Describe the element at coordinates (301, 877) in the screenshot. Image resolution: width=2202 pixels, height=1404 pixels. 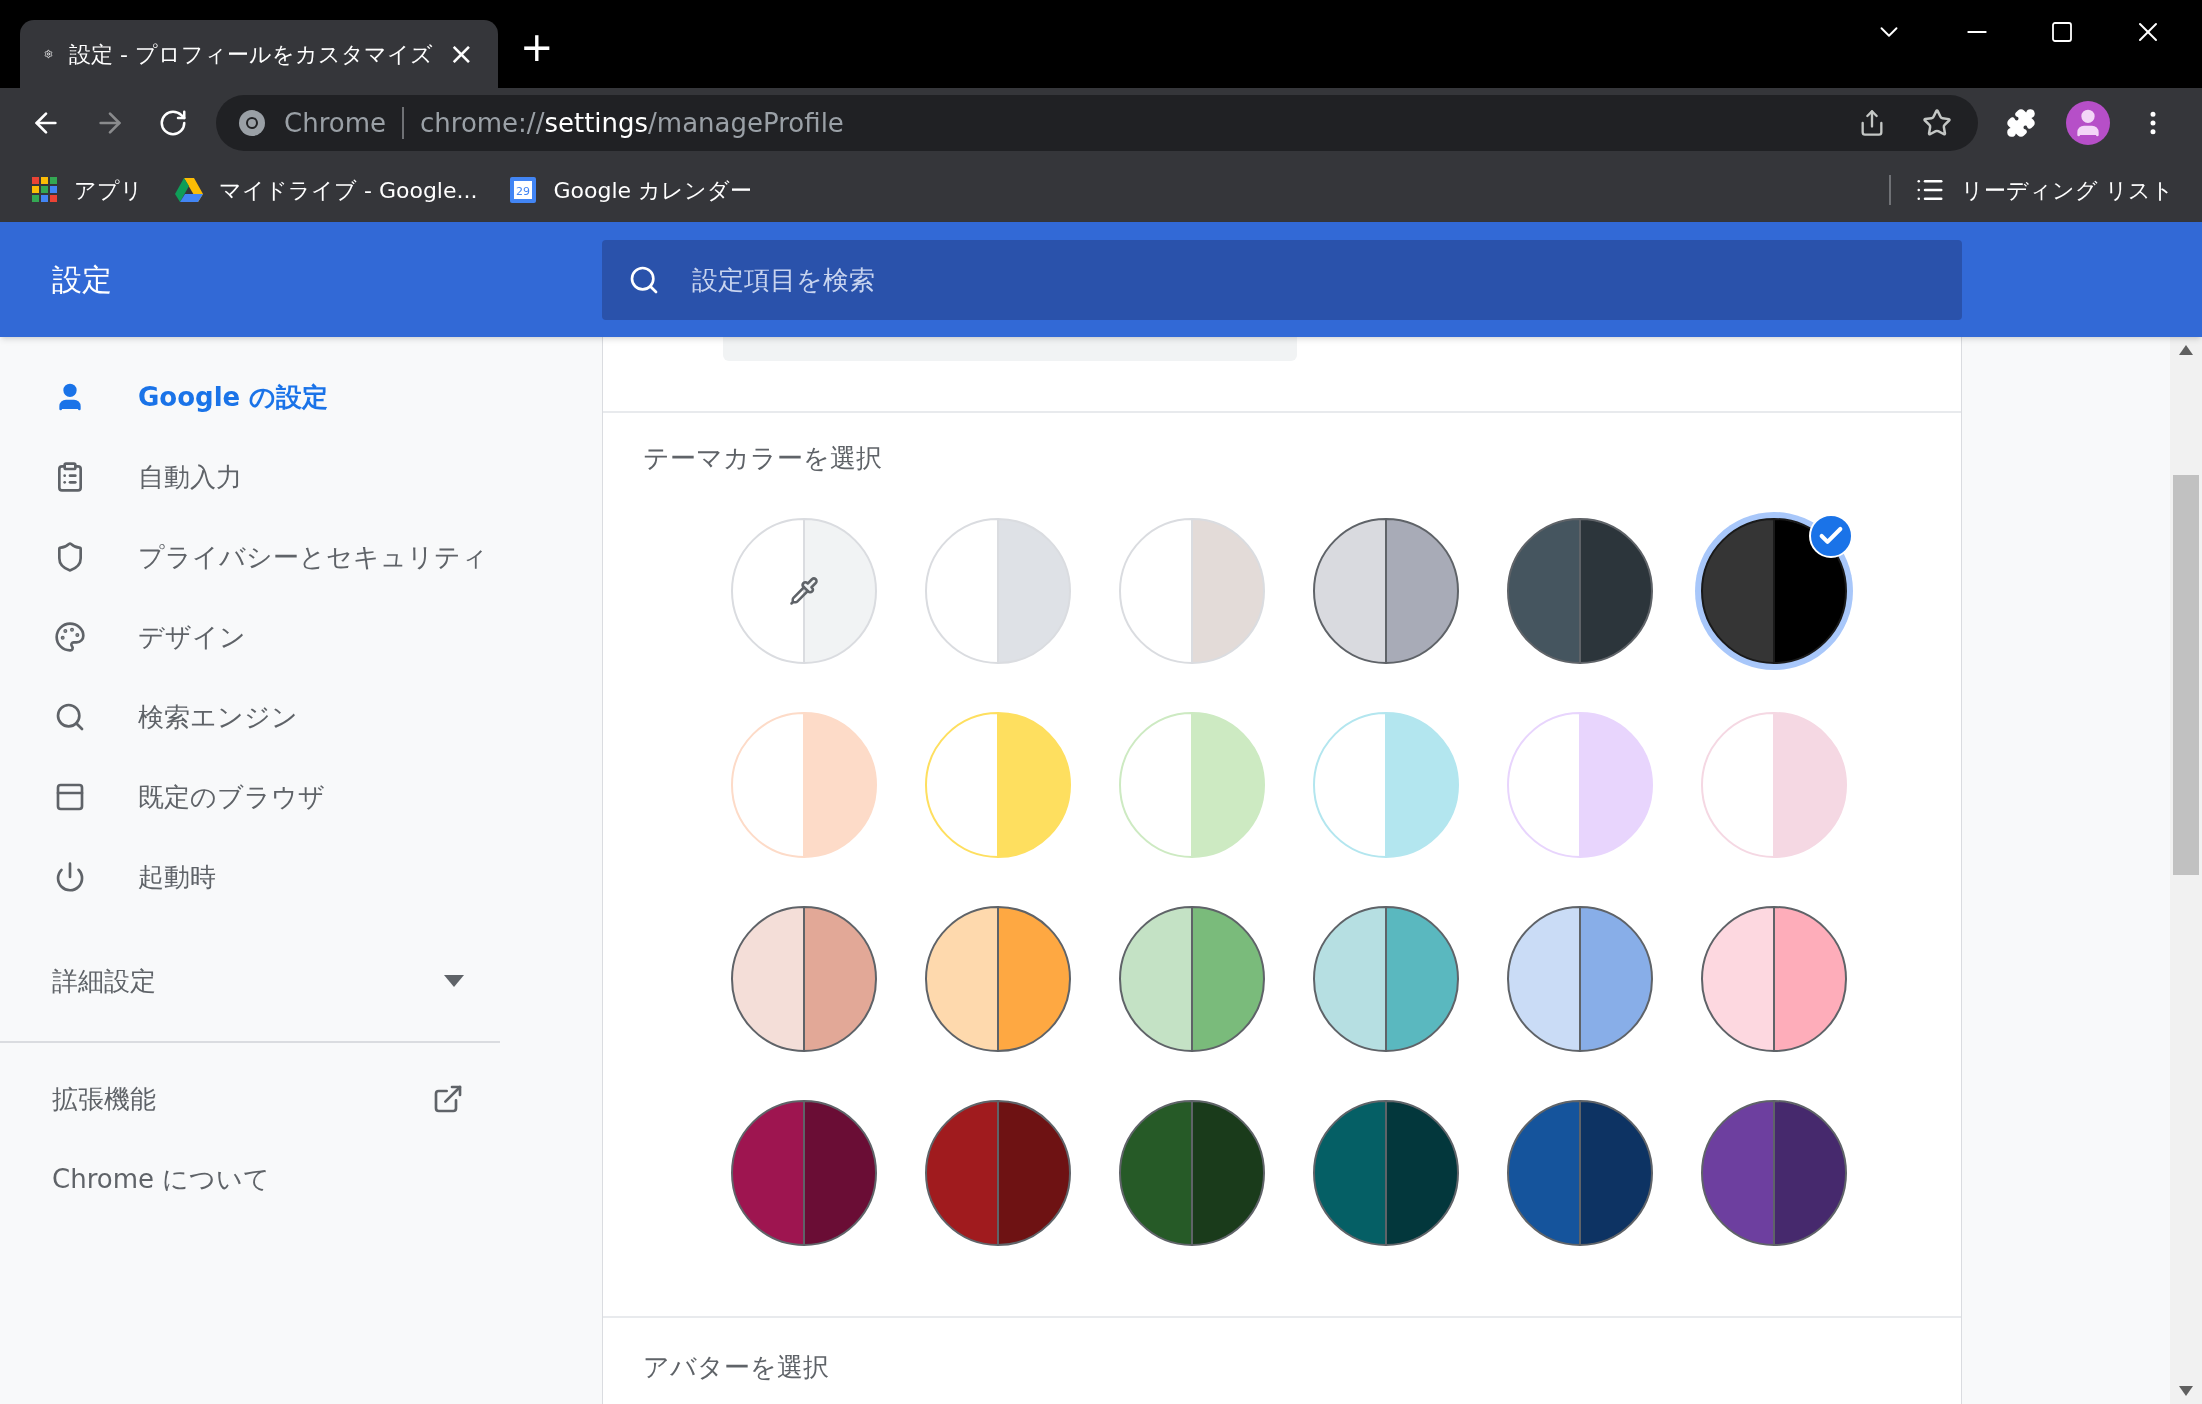
I see `sidebar-item: 起動時` at that location.